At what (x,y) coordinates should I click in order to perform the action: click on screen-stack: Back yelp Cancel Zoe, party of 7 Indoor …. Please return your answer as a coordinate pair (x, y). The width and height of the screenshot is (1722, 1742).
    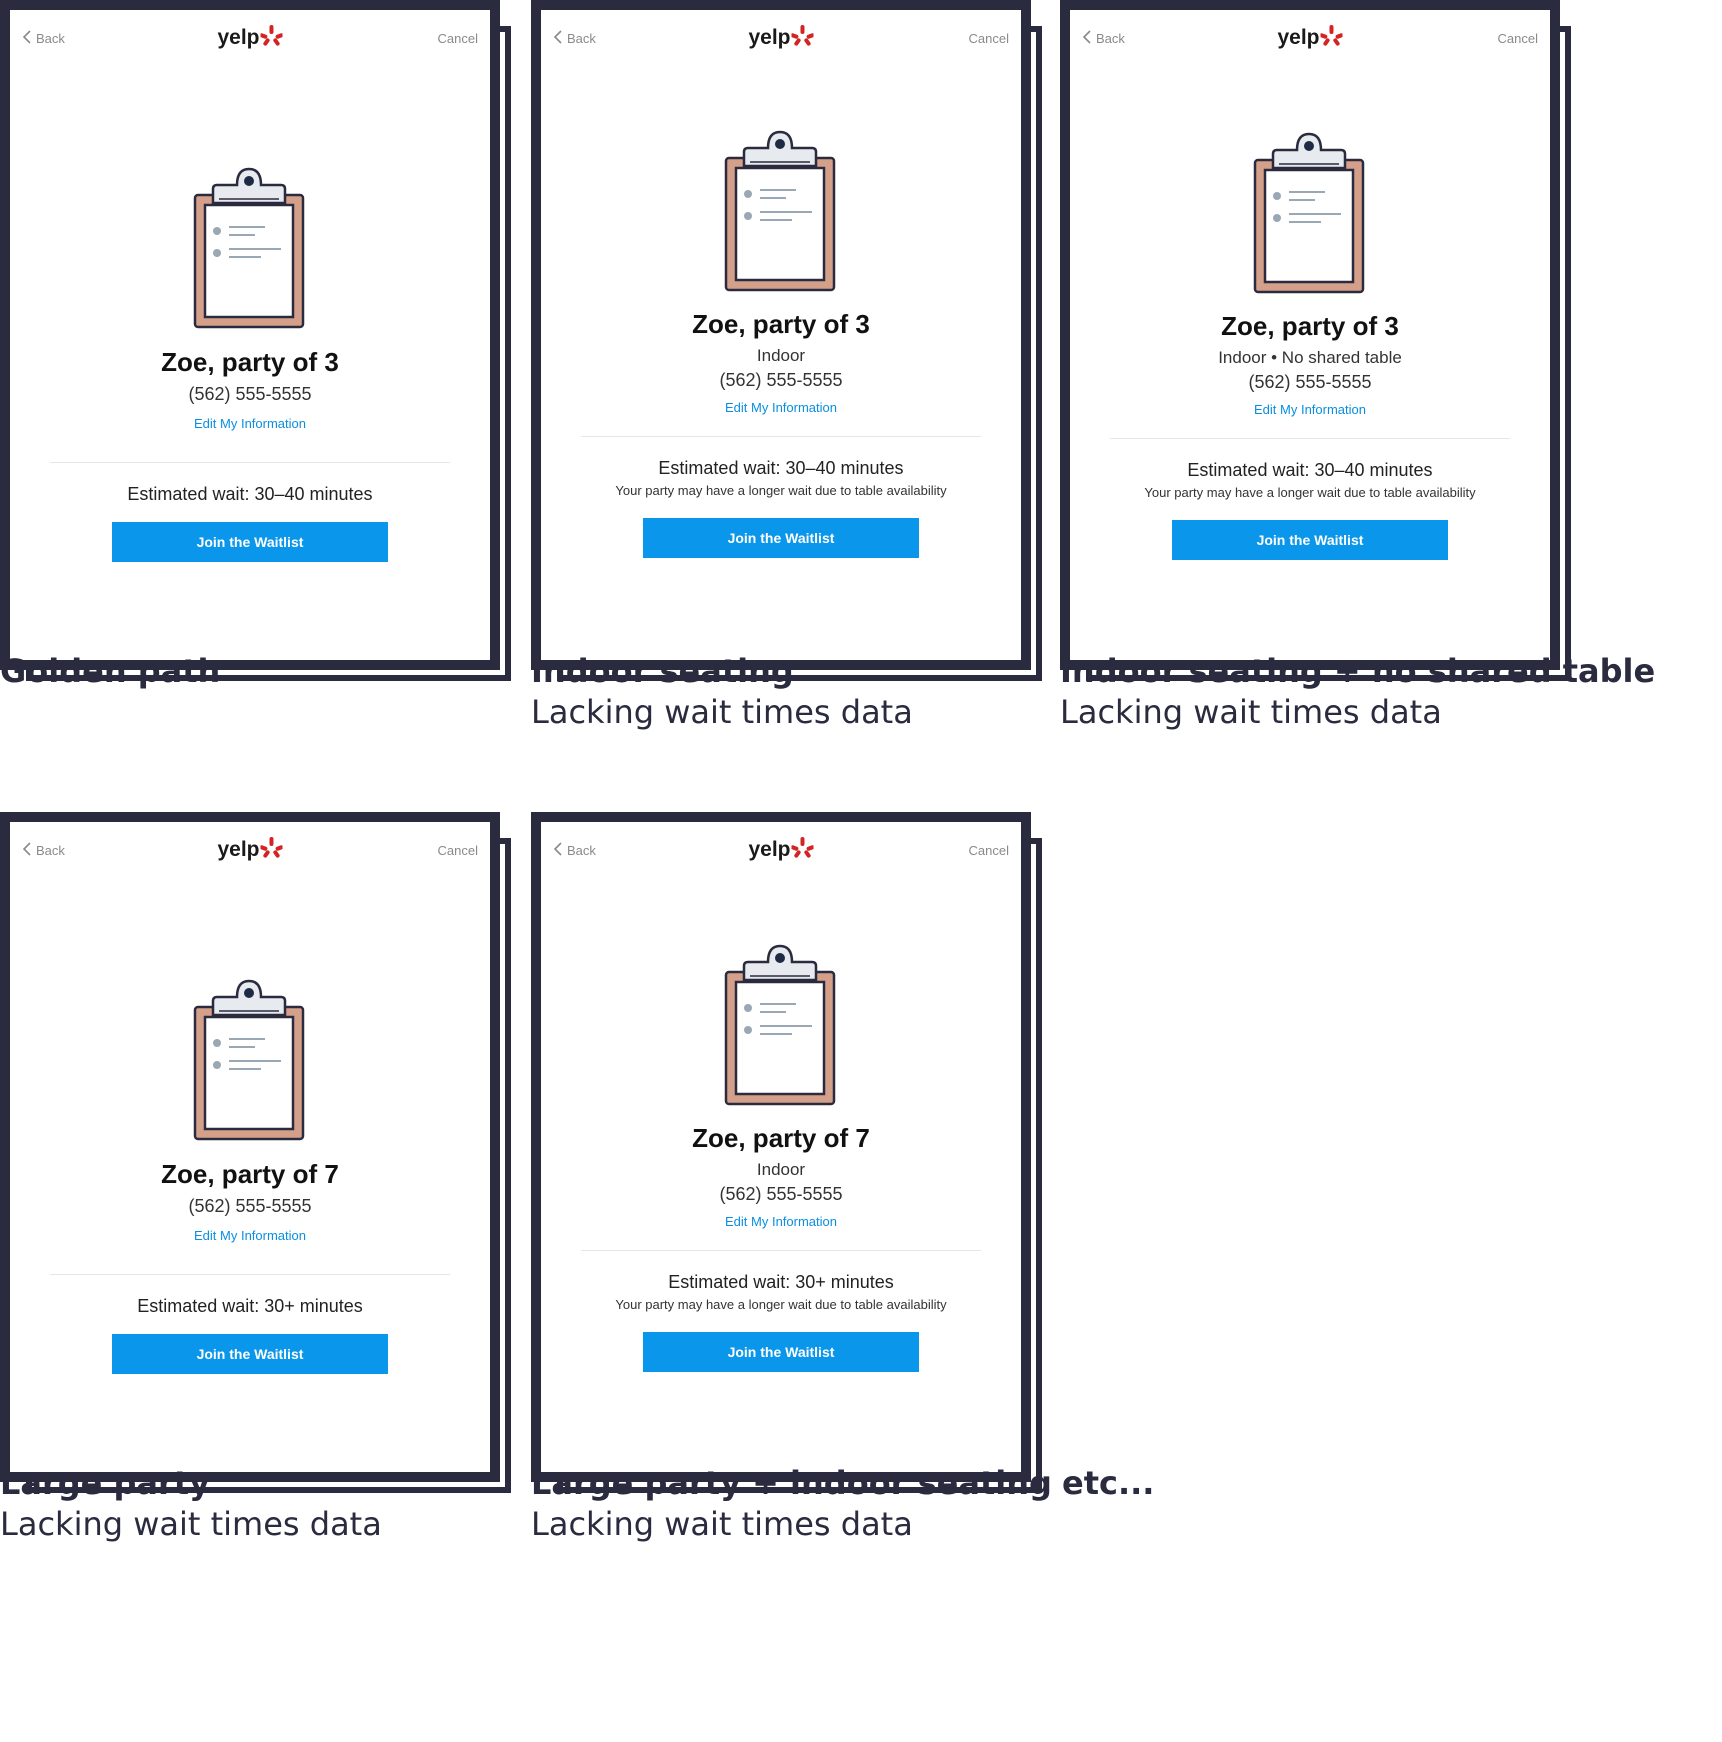
    Looking at the image, I should click on (796, 1162).